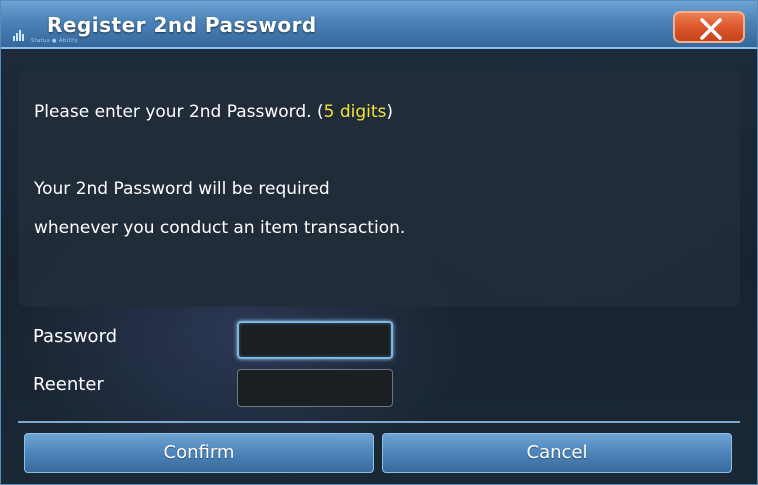 The height and width of the screenshot is (485, 758). I want to click on info-line-1: Your 2nd Password will be required, so click(182, 189).